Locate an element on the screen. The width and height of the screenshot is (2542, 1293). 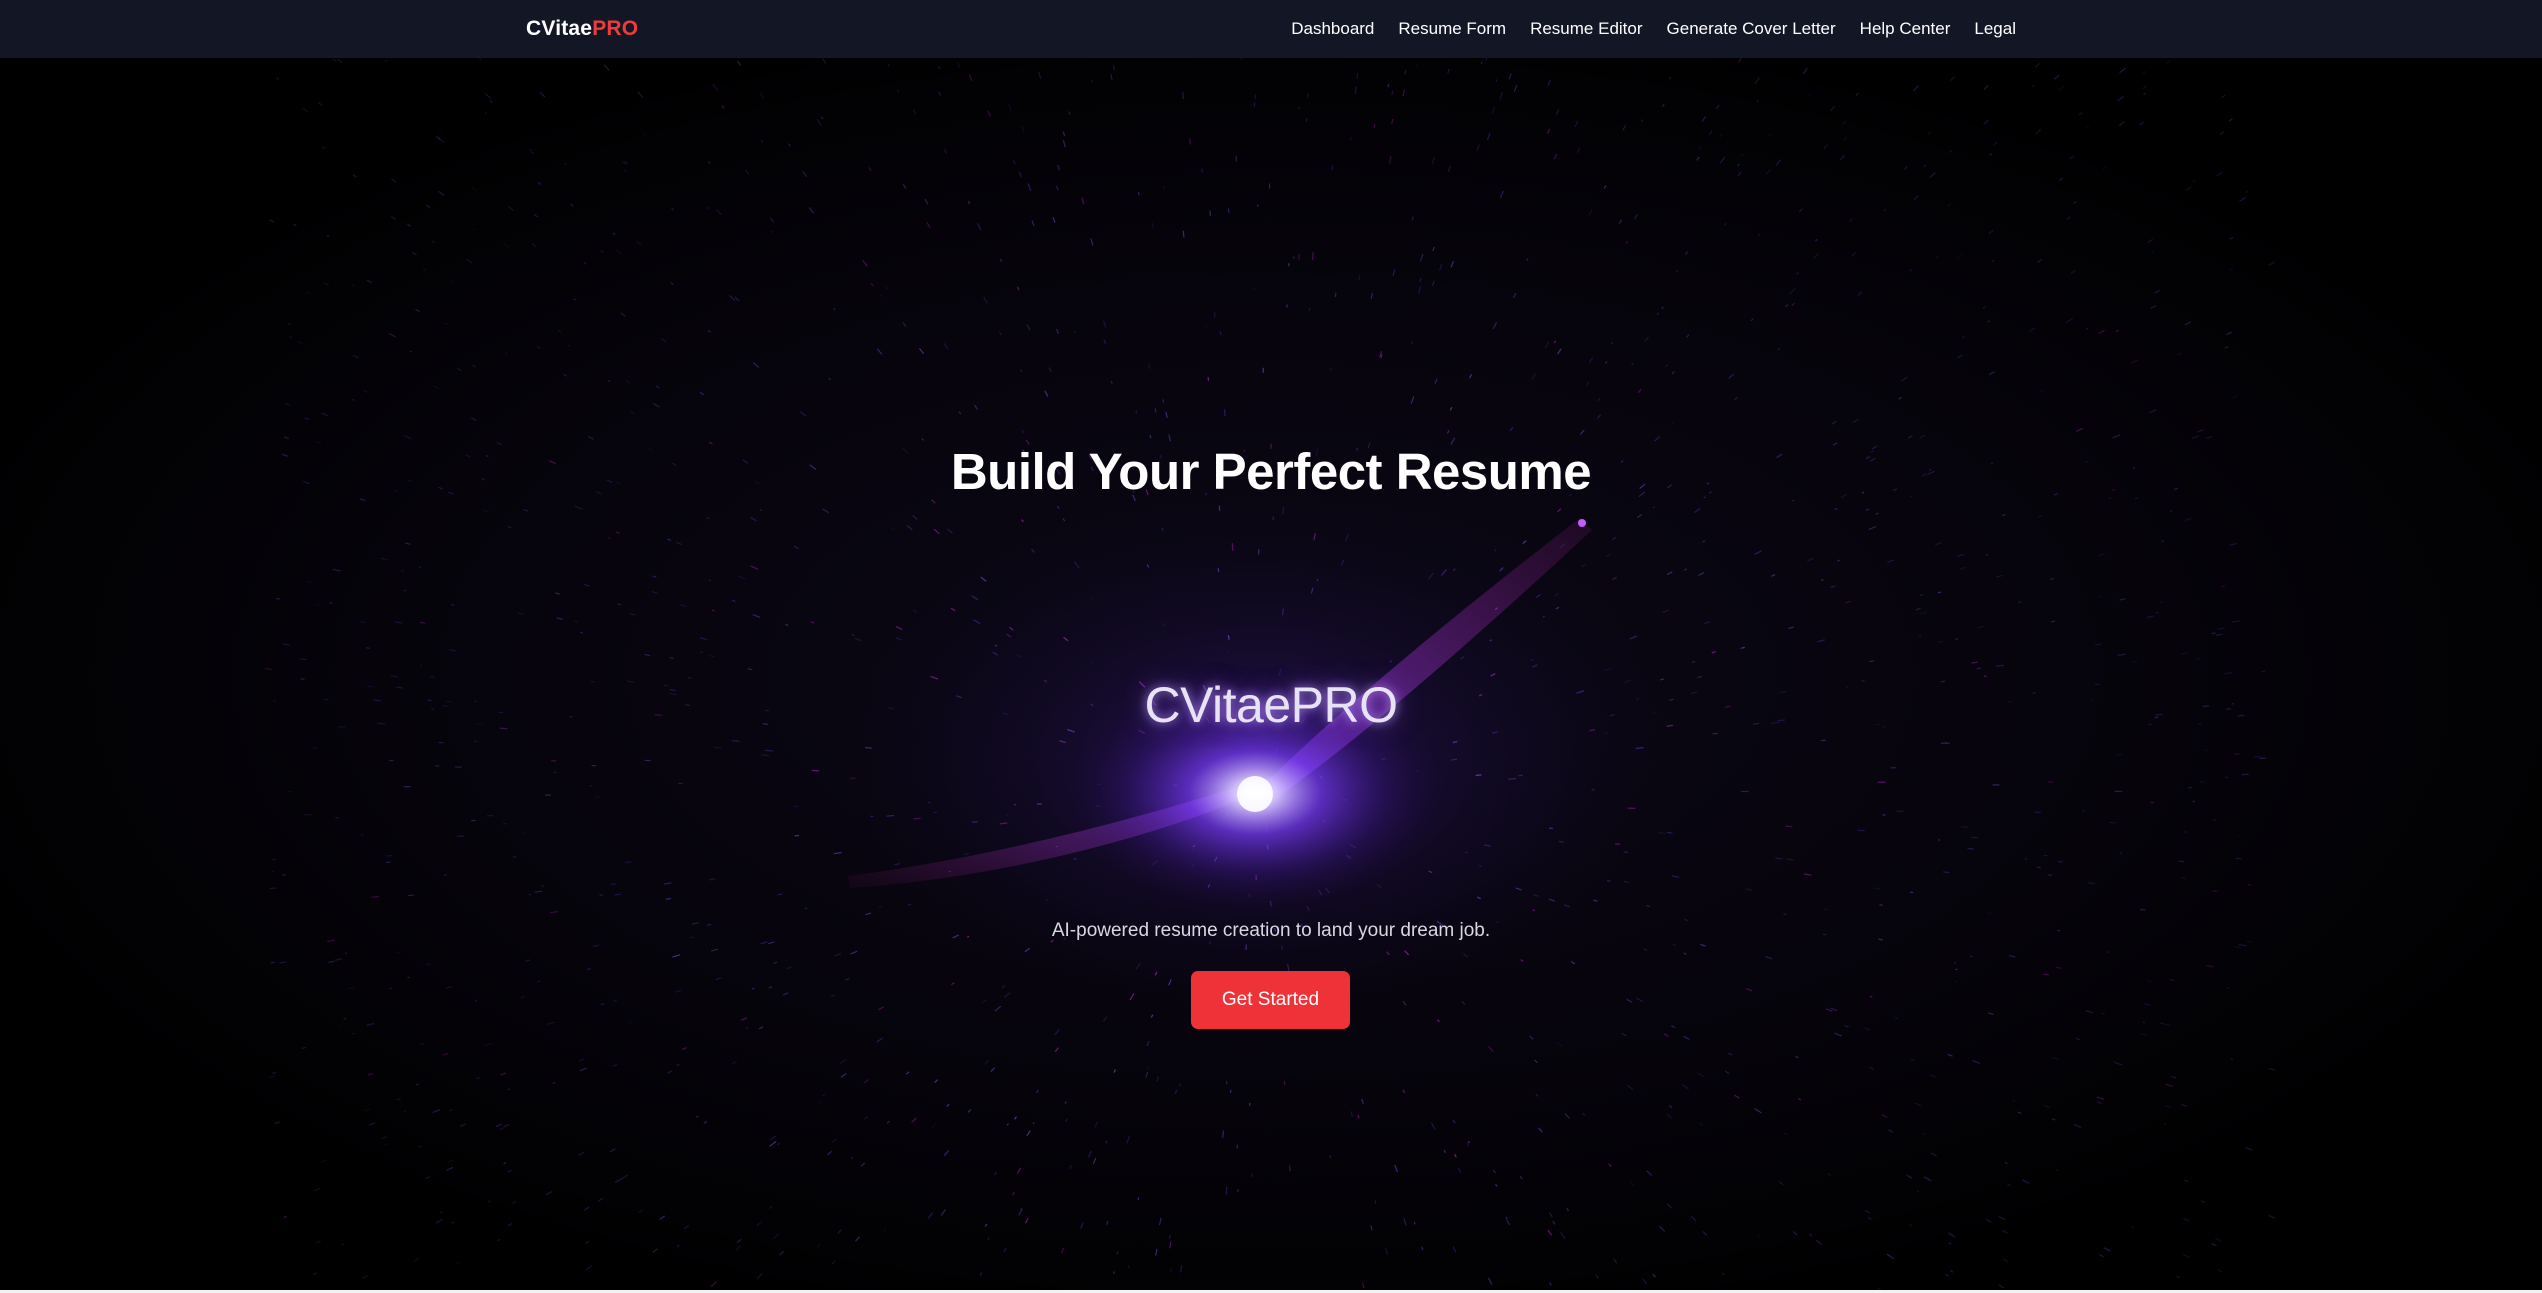
brand-logo: CVitaePRO is located at coordinates (582, 29).